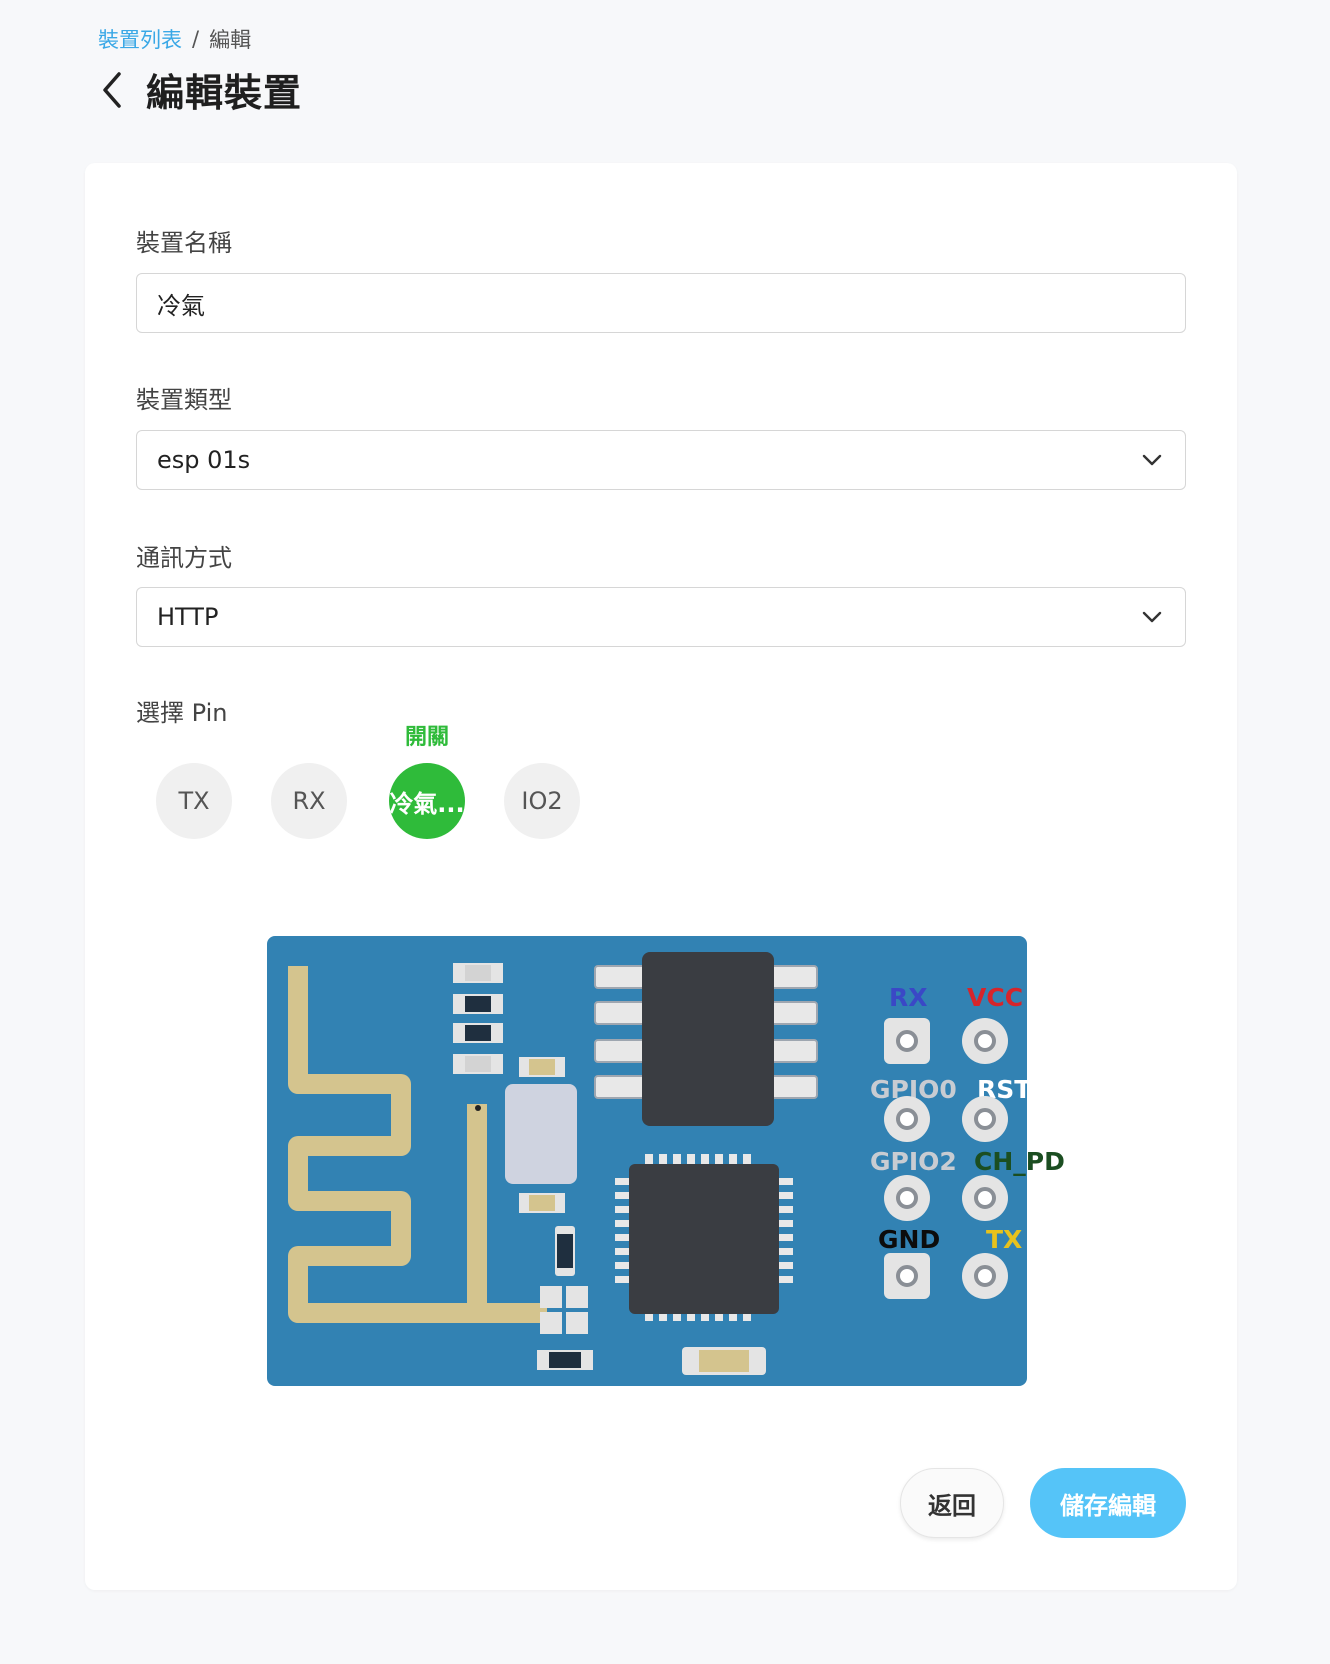 This screenshot has width=1330, height=1664. I want to click on board-label-vcc: VCC, so click(995, 997).